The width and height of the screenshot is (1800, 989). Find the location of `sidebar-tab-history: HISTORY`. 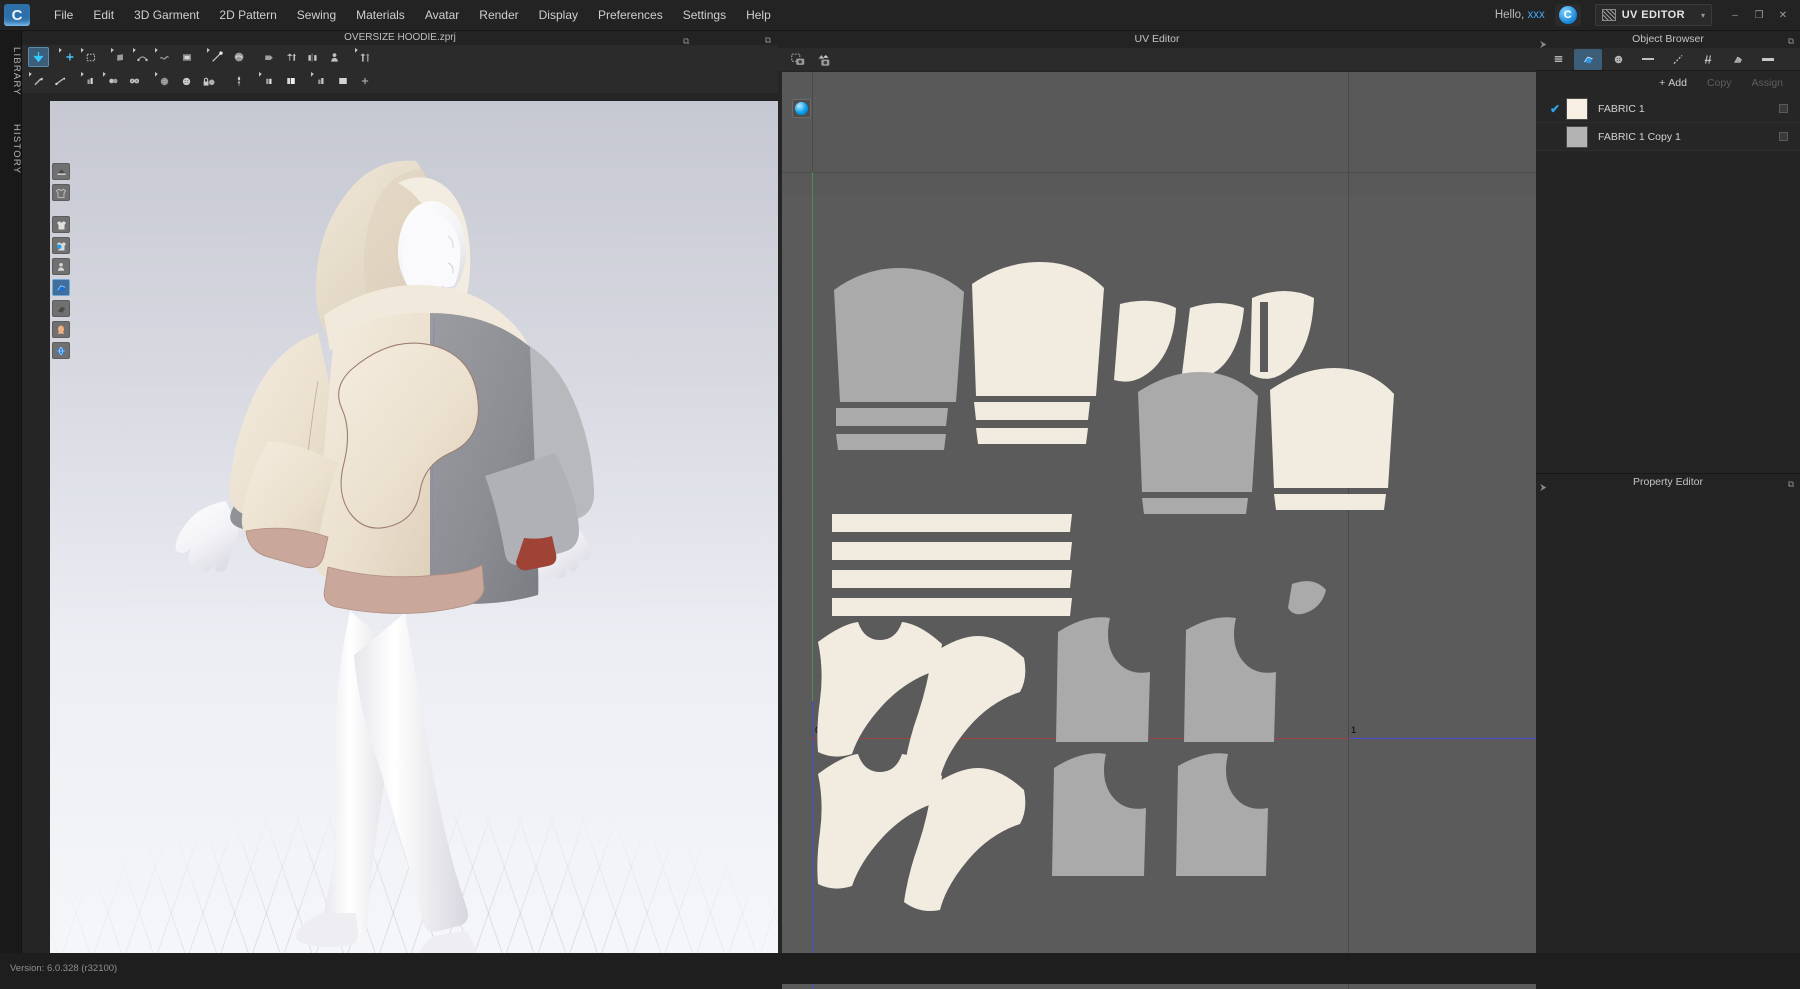

sidebar-tab-history: HISTORY is located at coordinates (11, 149).